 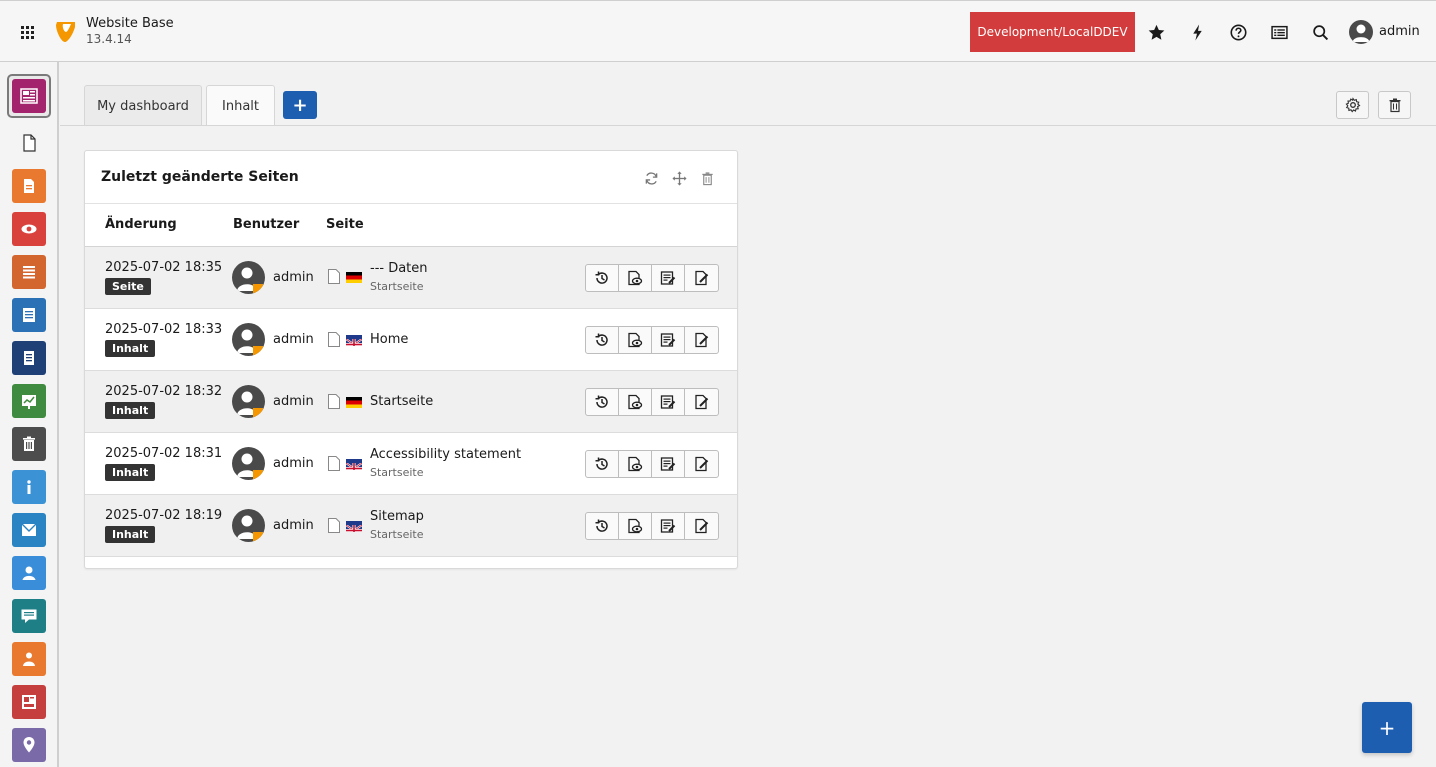 I want to click on info-module-icon, so click(x=29, y=487).